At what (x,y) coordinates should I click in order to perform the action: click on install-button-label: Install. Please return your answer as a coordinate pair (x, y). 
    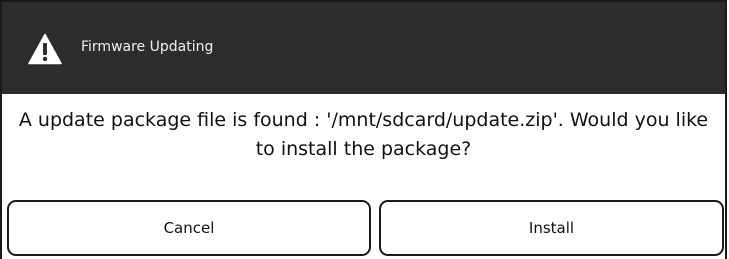
    Looking at the image, I should click on (551, 228).